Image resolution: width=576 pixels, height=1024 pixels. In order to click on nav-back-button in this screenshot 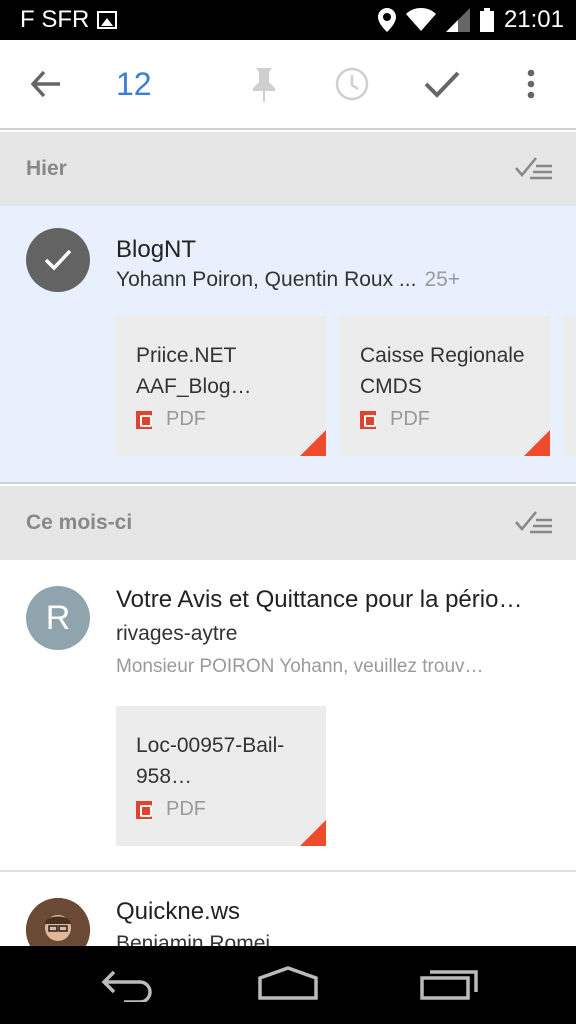, I will do `click(128, 986)`.